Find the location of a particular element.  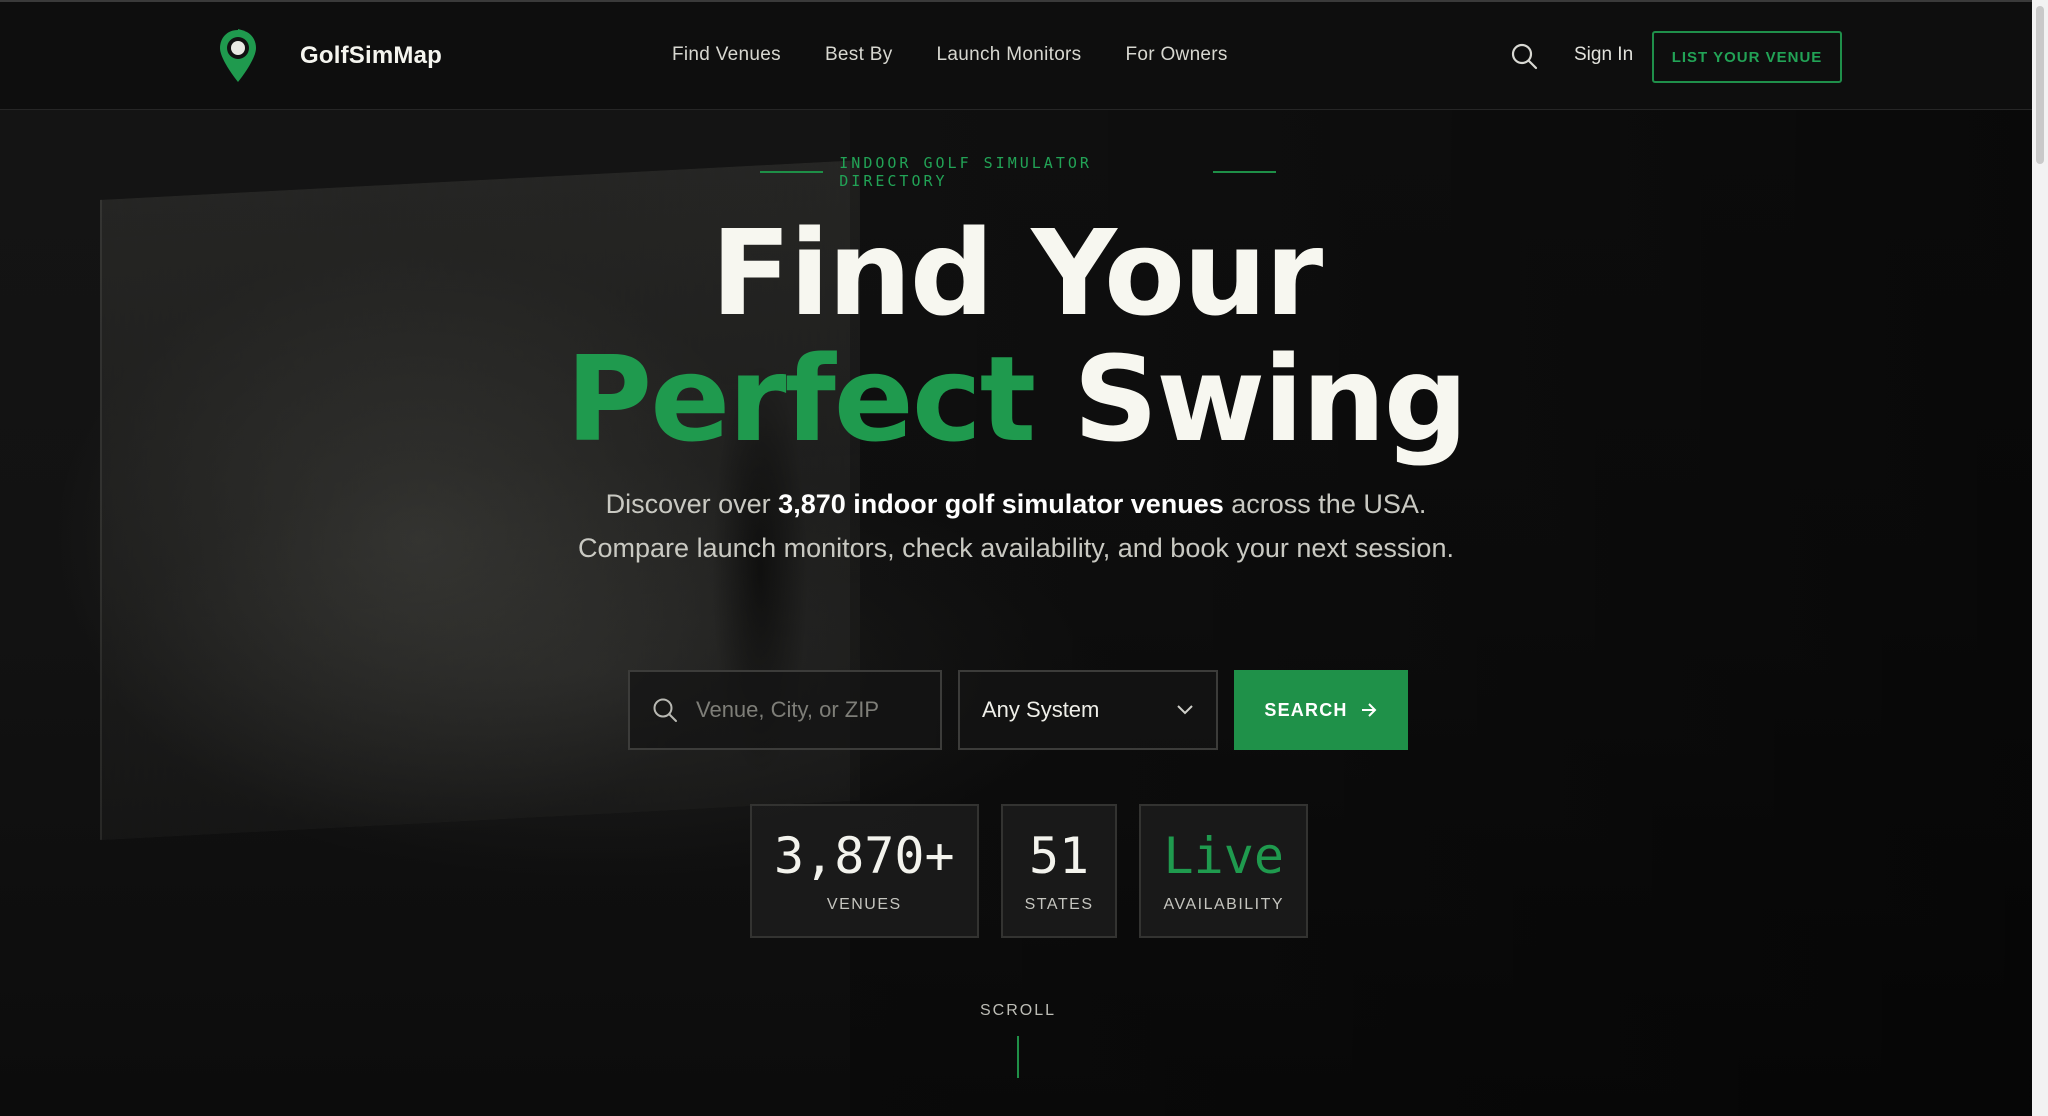

stat-value: 51 is located at coordinates (1059, 856).